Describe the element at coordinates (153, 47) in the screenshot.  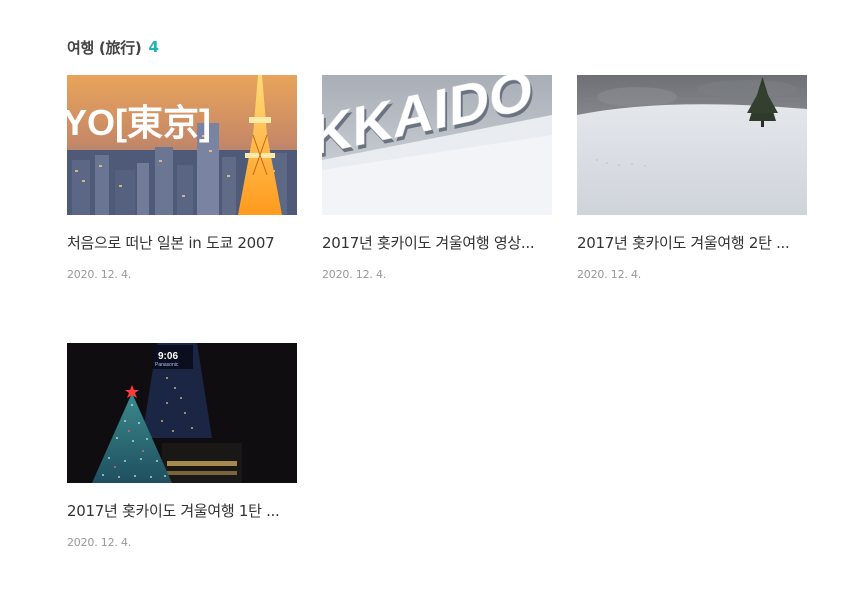
I see `post-count: 4` at that location.